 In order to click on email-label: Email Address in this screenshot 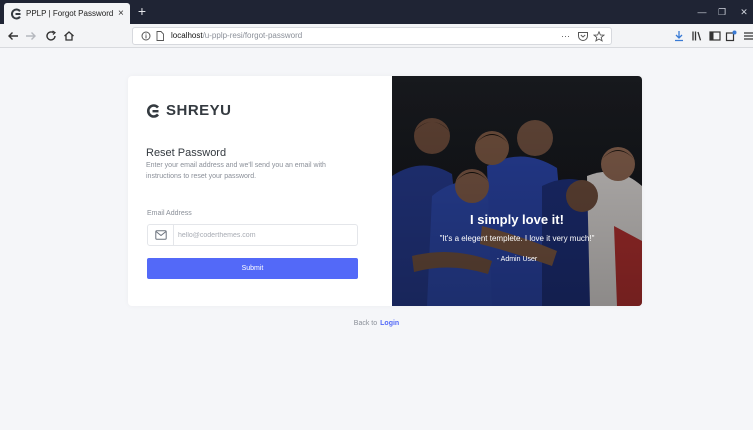, I will do `click(169, 213)`.